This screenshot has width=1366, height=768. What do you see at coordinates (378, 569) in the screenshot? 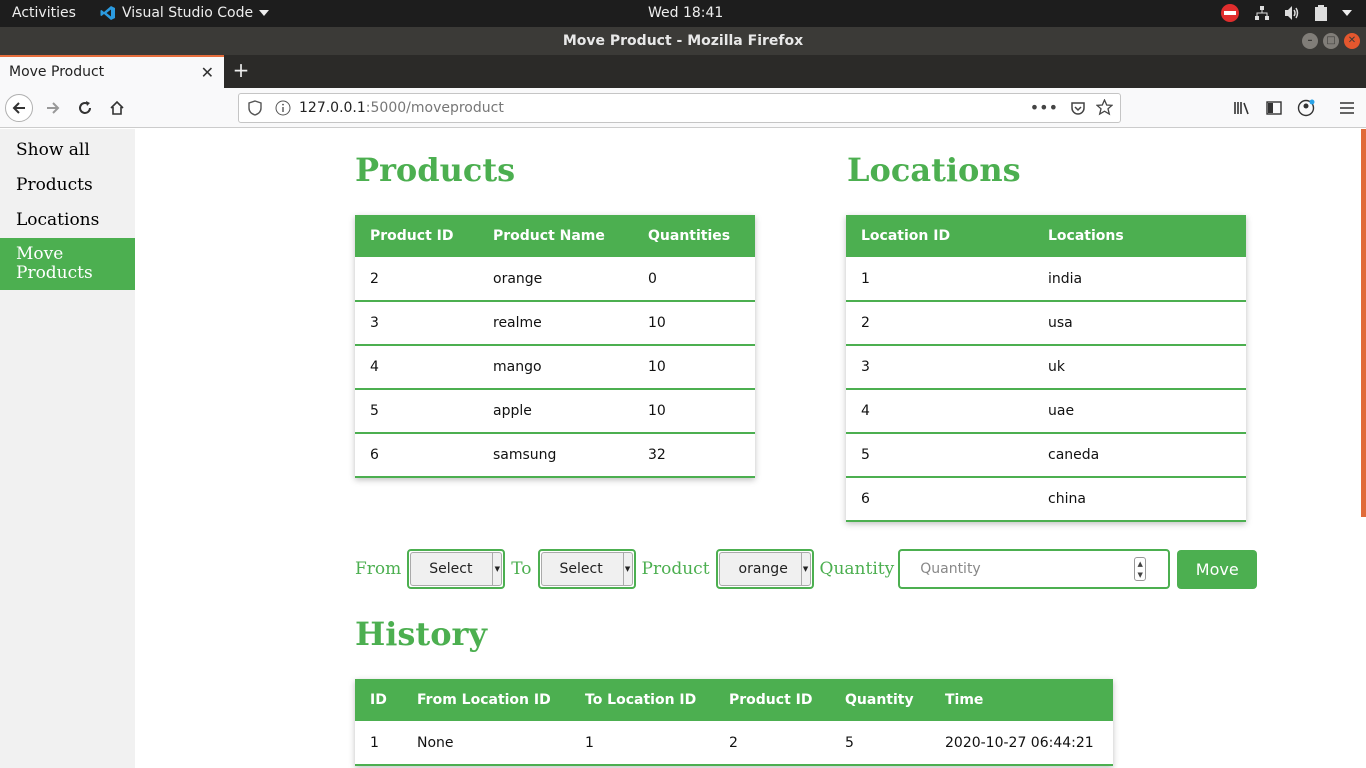
I see `from-label: From` at bounding box center [378, 569].